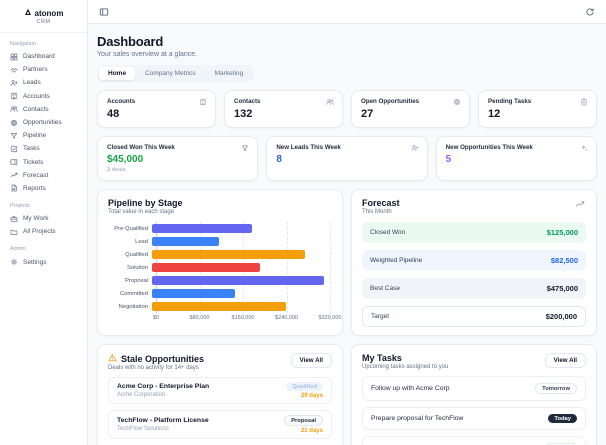 The height and width of the screenshot is (445, 606). I want to click on pipeline-chart-title: Pipeline by Stage, so click(145, 203).